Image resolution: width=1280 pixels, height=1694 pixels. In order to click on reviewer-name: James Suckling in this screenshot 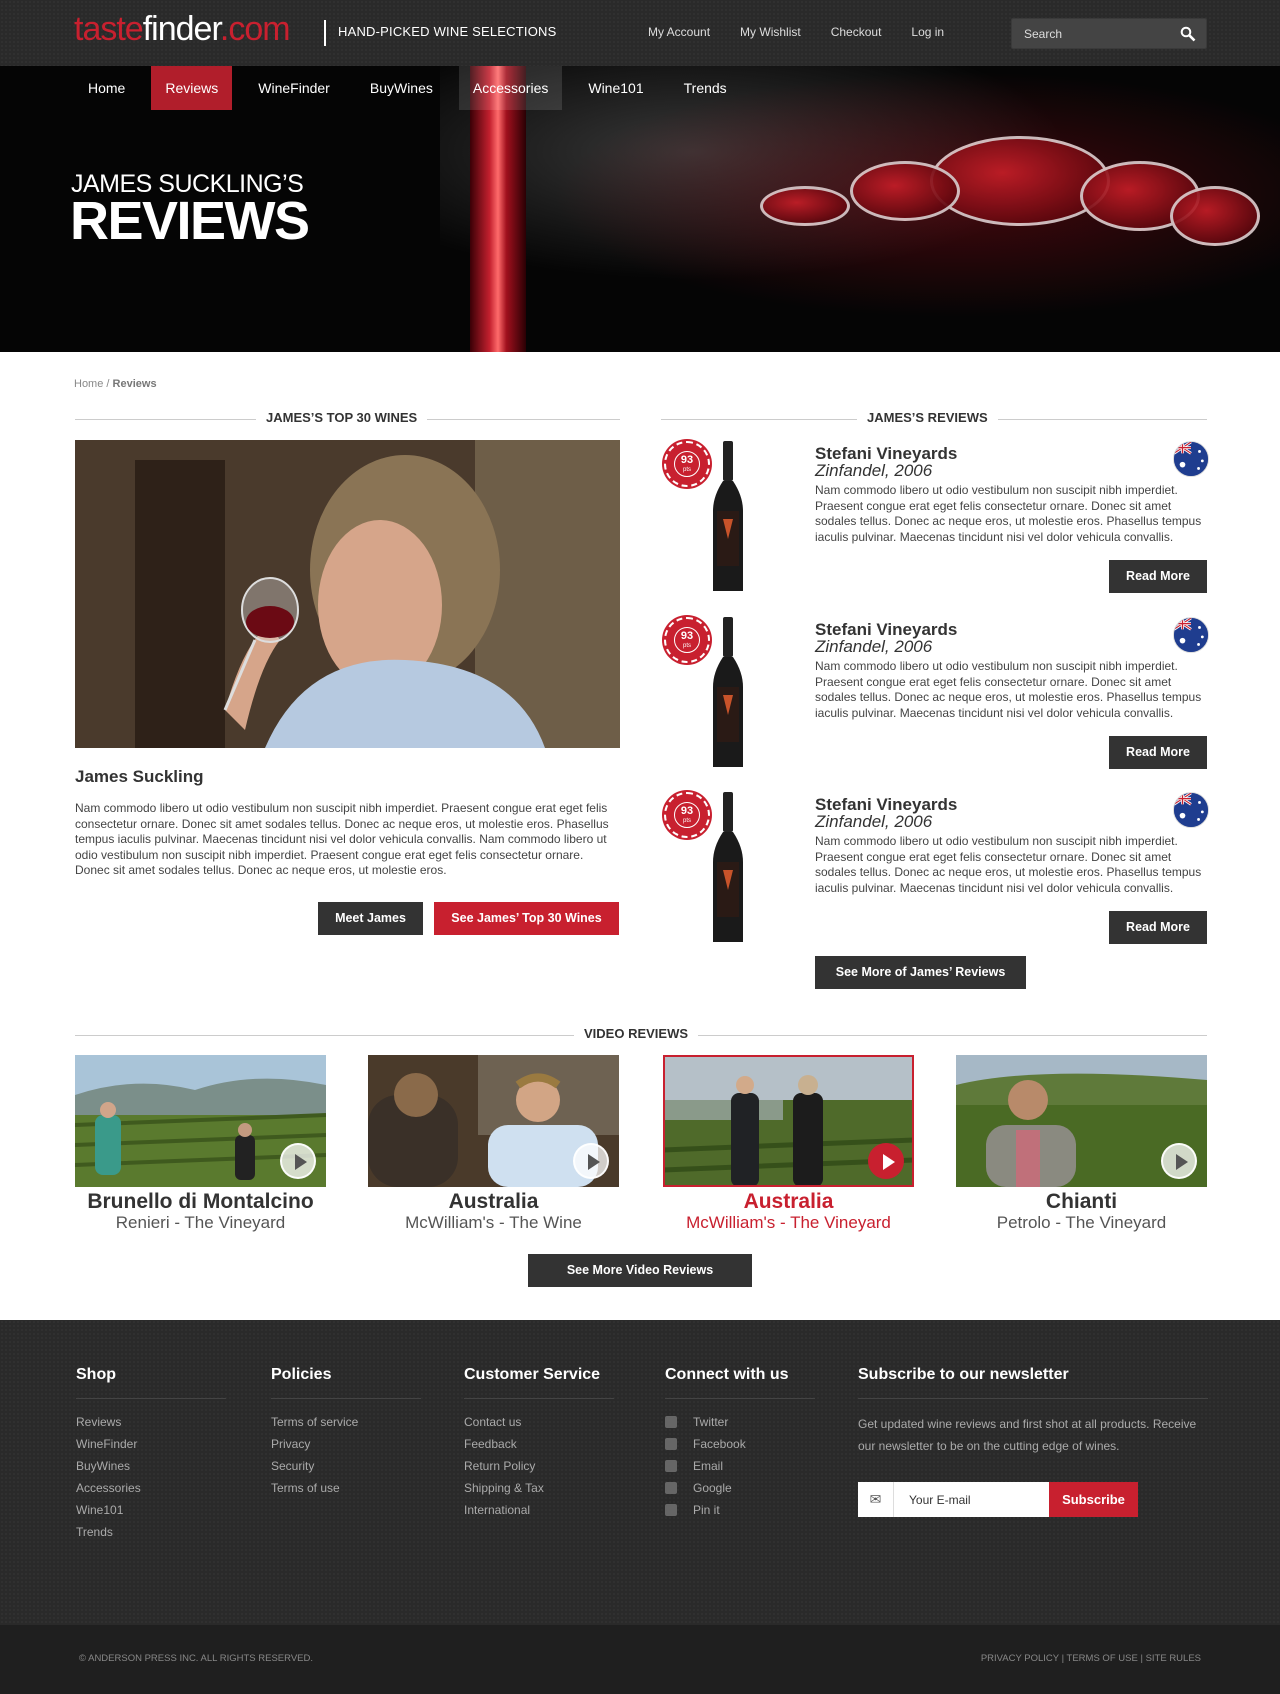, I will do `click(139, 776)`.